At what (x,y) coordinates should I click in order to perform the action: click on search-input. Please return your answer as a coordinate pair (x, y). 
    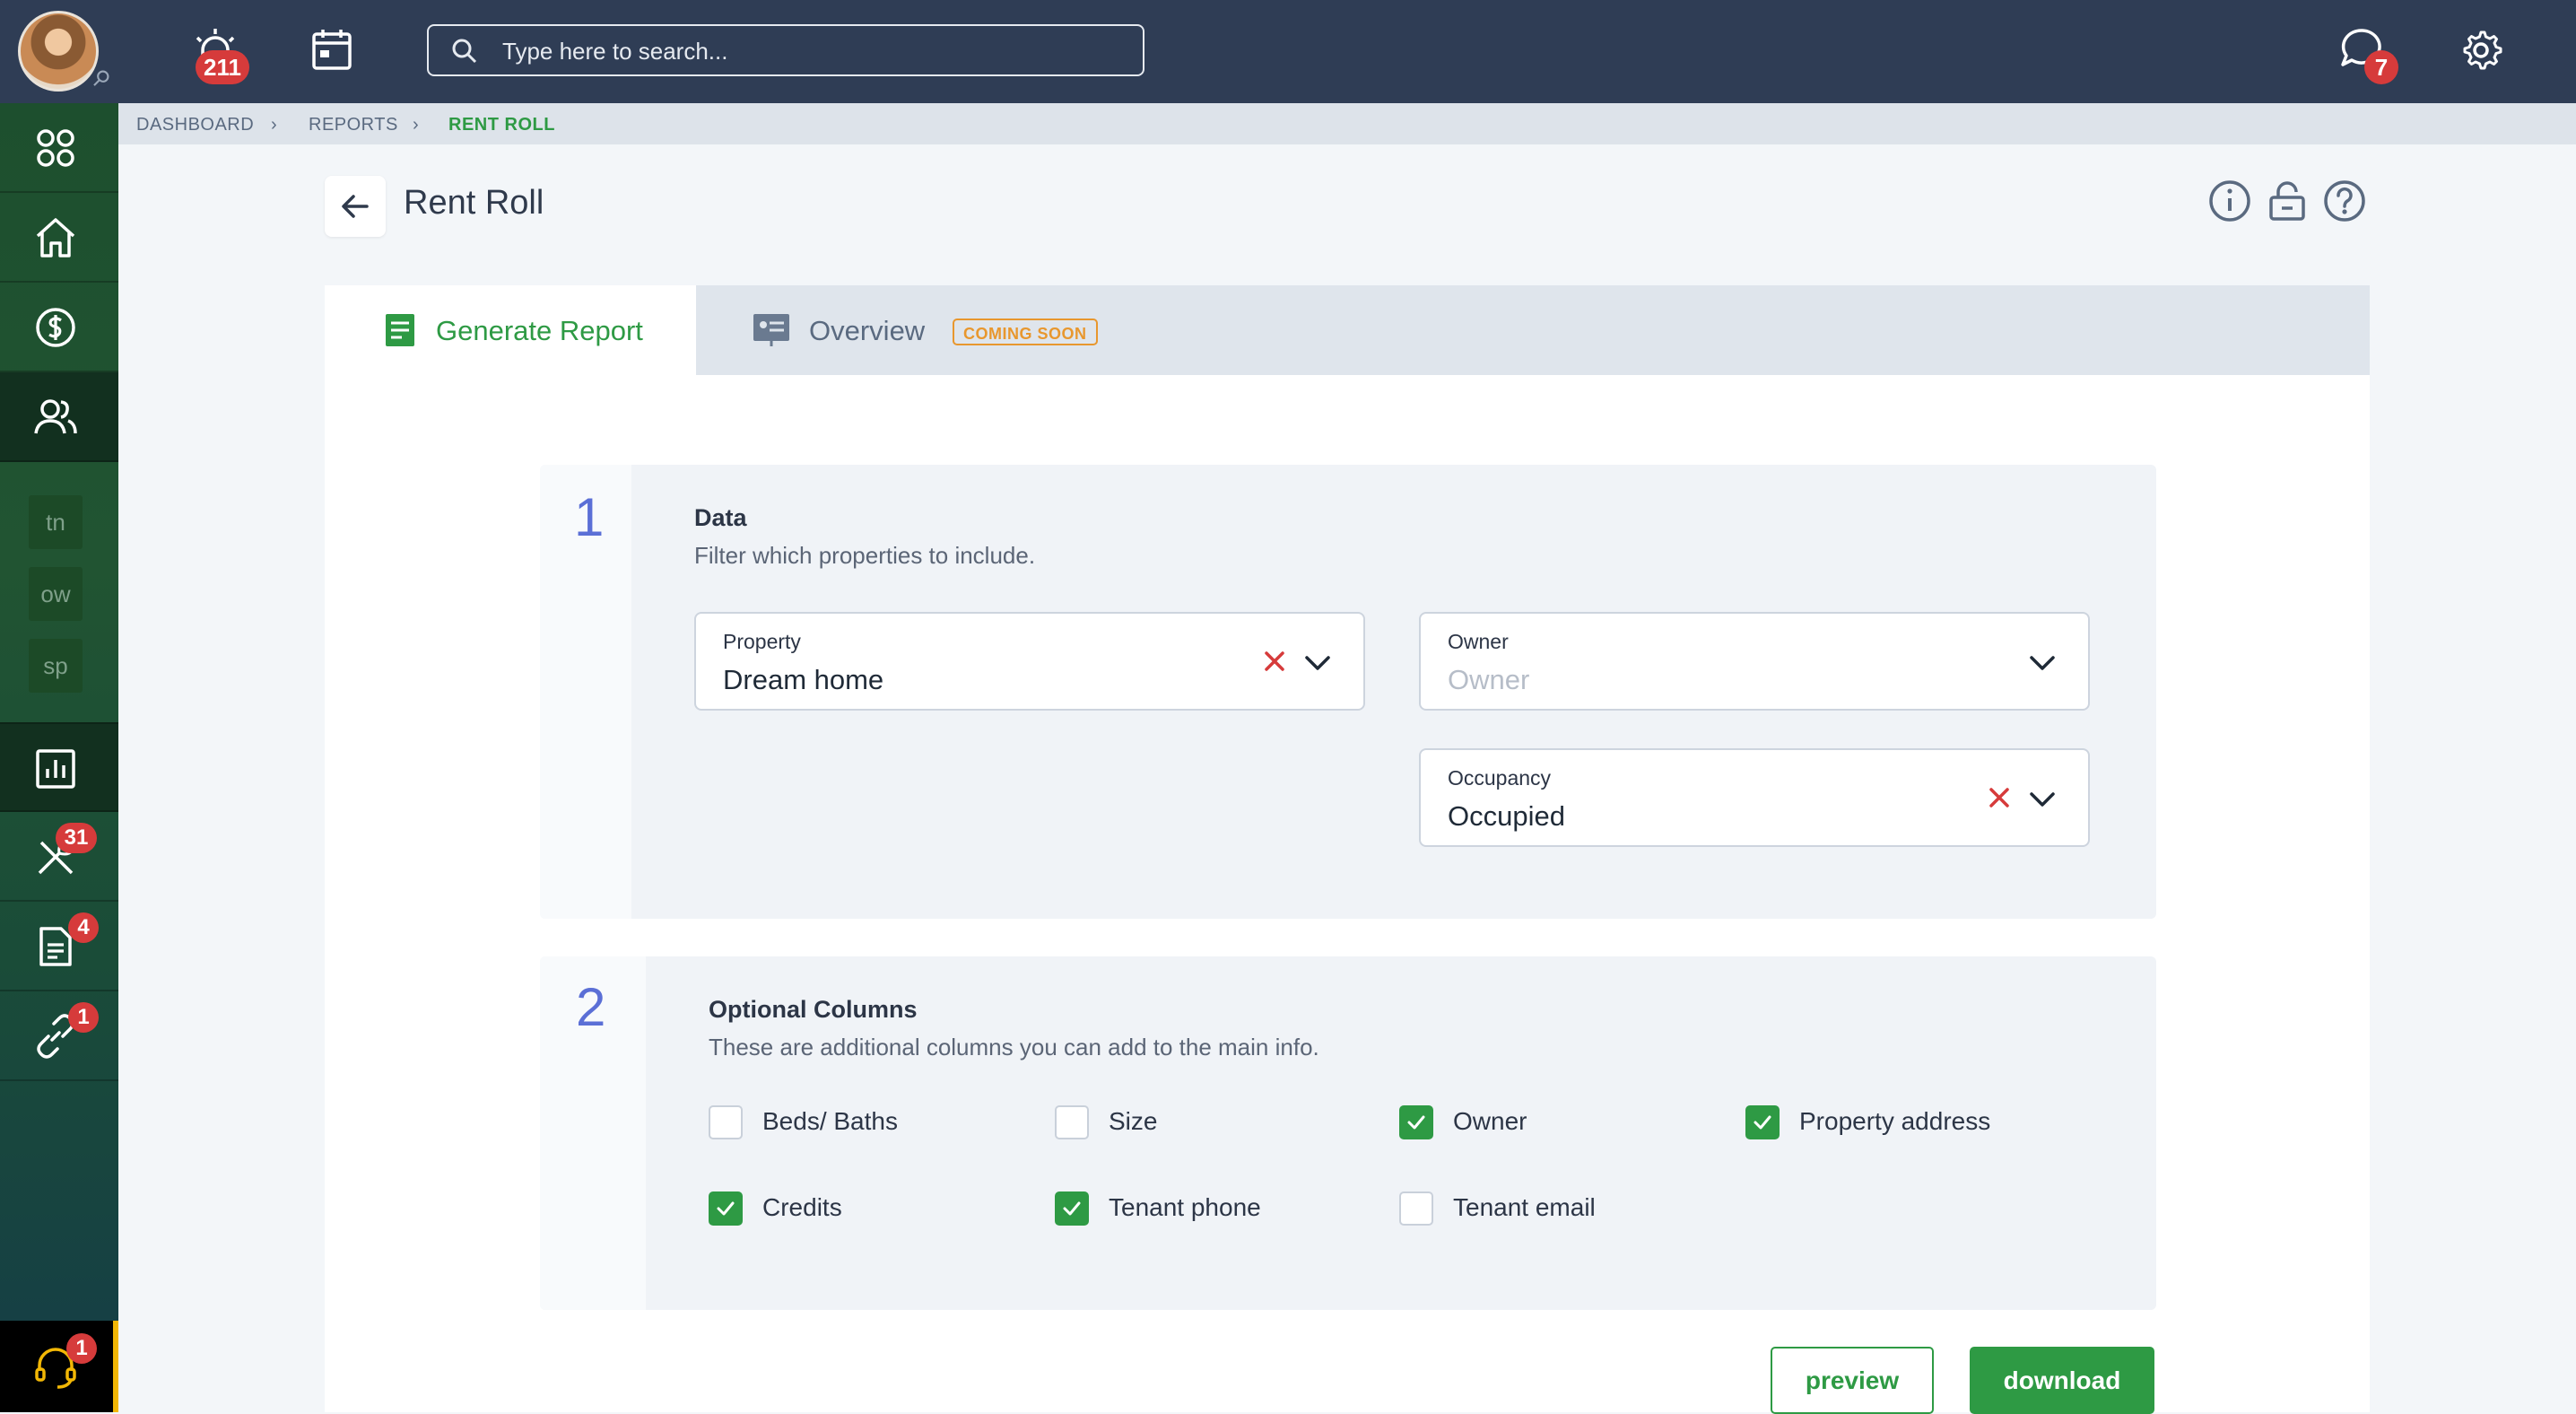
    Looking at the image, I should click on (816, 51).